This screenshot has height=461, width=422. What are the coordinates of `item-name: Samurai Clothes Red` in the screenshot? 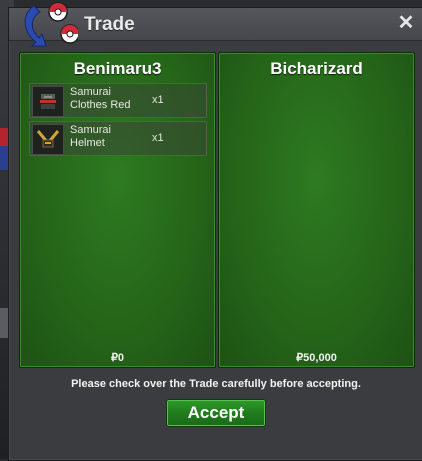 It's located at (100, 98).